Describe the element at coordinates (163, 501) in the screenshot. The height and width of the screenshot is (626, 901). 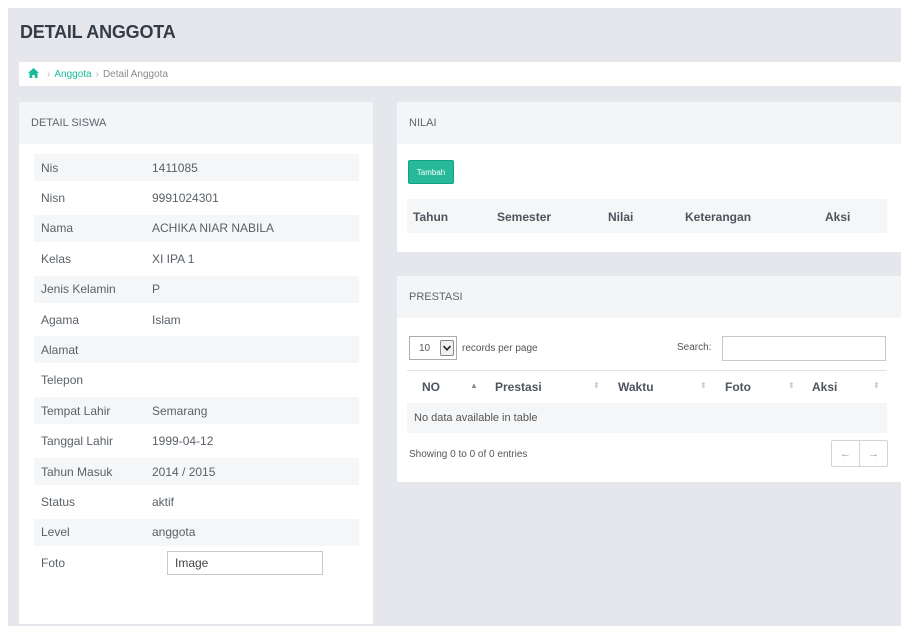
I see `detail-value: aktif` at that location.